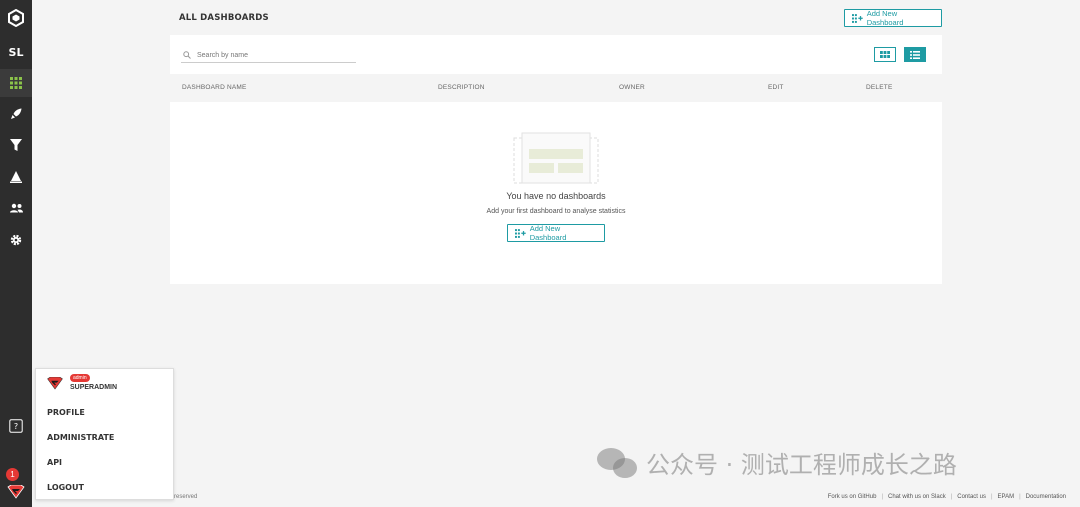  Describe the element at coordinates (632, 87) in the screenshot. I see `column-header-owner: OWNER` at that location.